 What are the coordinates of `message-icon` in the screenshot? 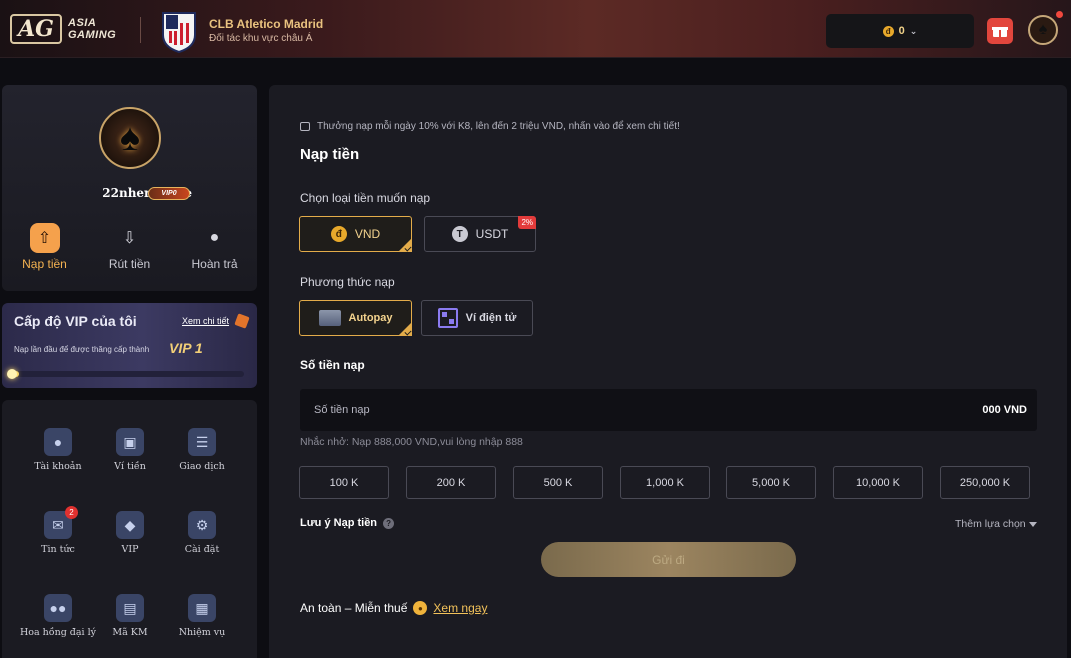 It's located at (305, 126).